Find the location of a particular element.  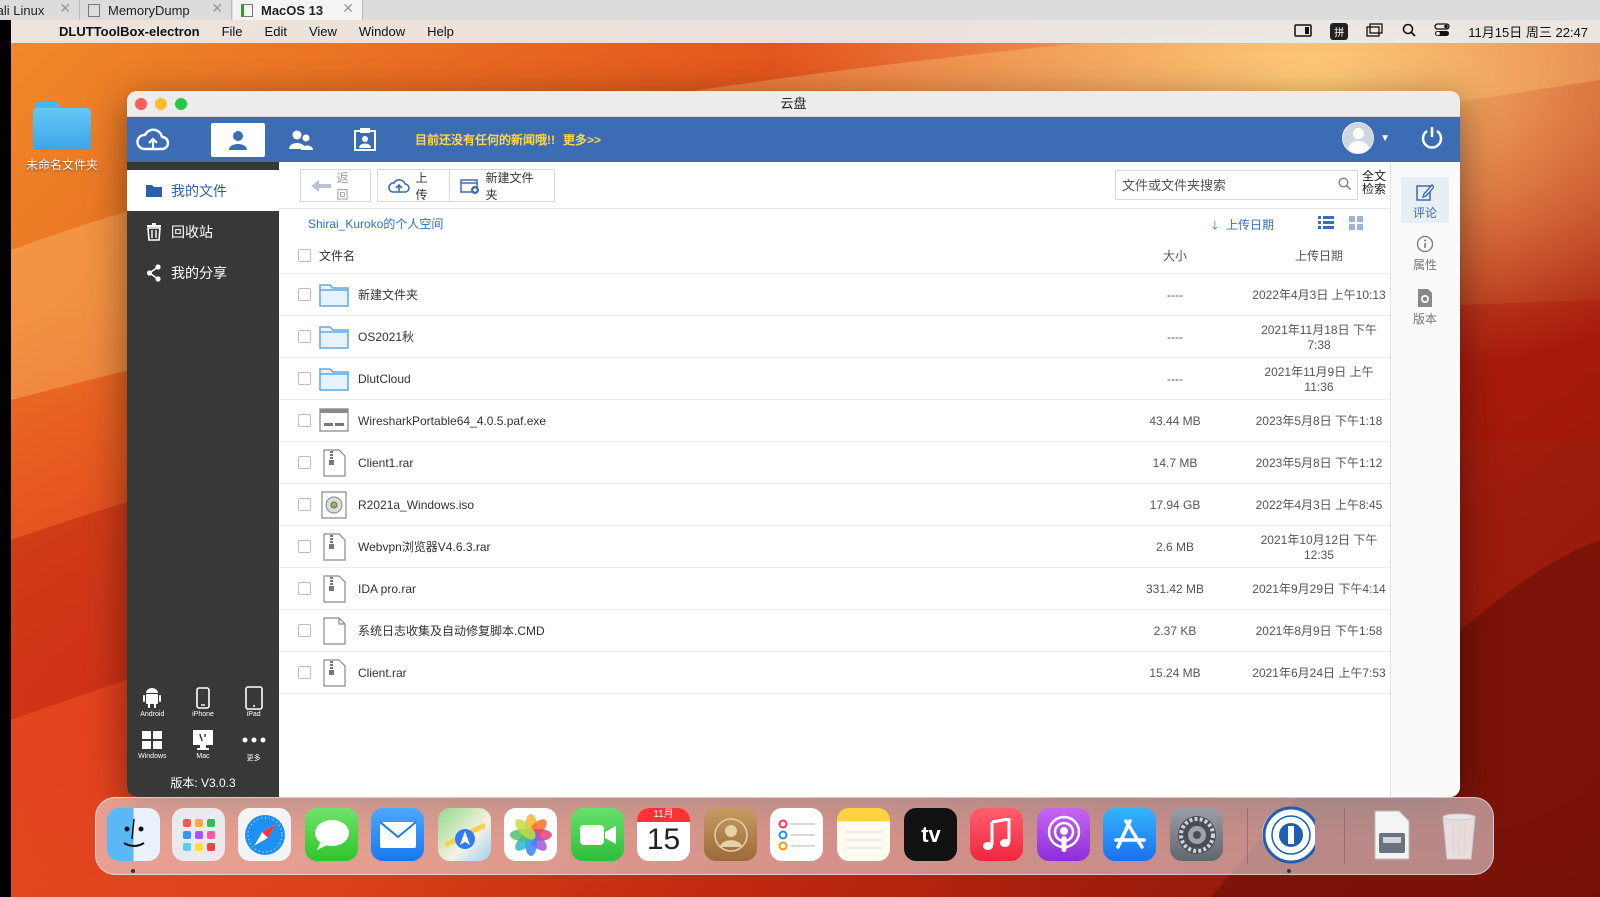

table-row: IDA pro.rar 331.42 MB 2021年9月29日 下午4:14 is located at coordinates (834, 589).